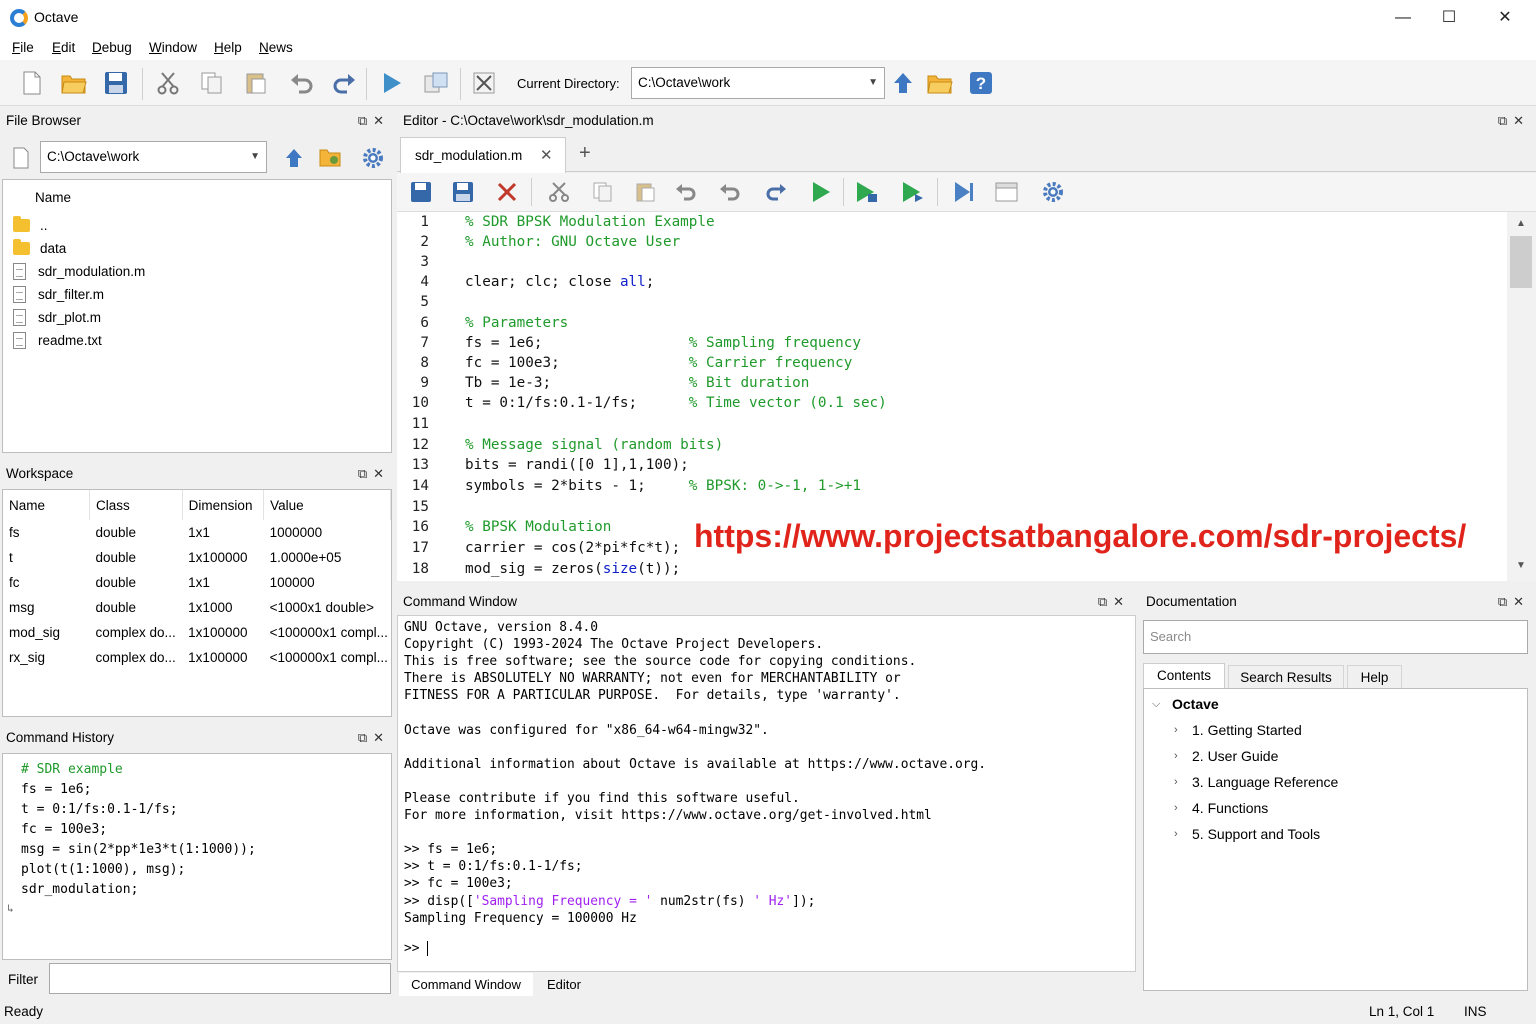 This screenshot has width=1536, height=1024. What do you see at coordinates (484, 83) in the screenshot?
I see `tools-icon` at bounding box center [484, 83].